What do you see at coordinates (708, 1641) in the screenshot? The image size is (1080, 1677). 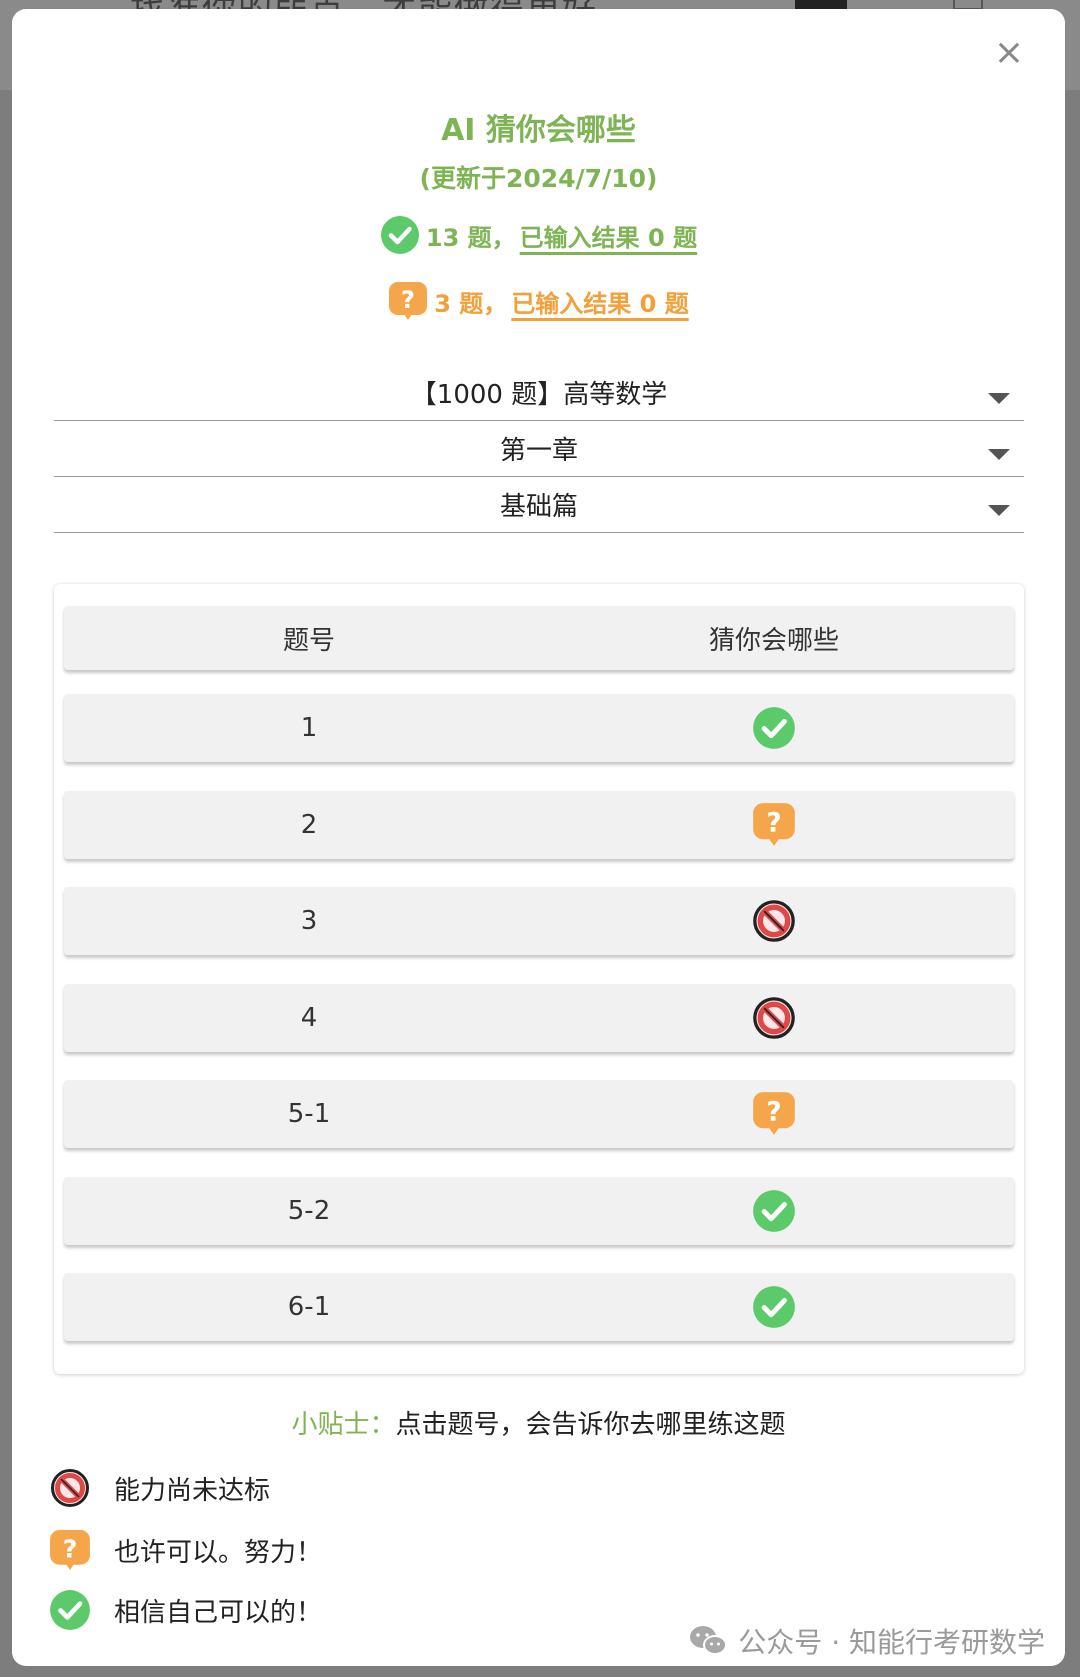 I see `wechat-icon` at bounding box center [708, 1641].